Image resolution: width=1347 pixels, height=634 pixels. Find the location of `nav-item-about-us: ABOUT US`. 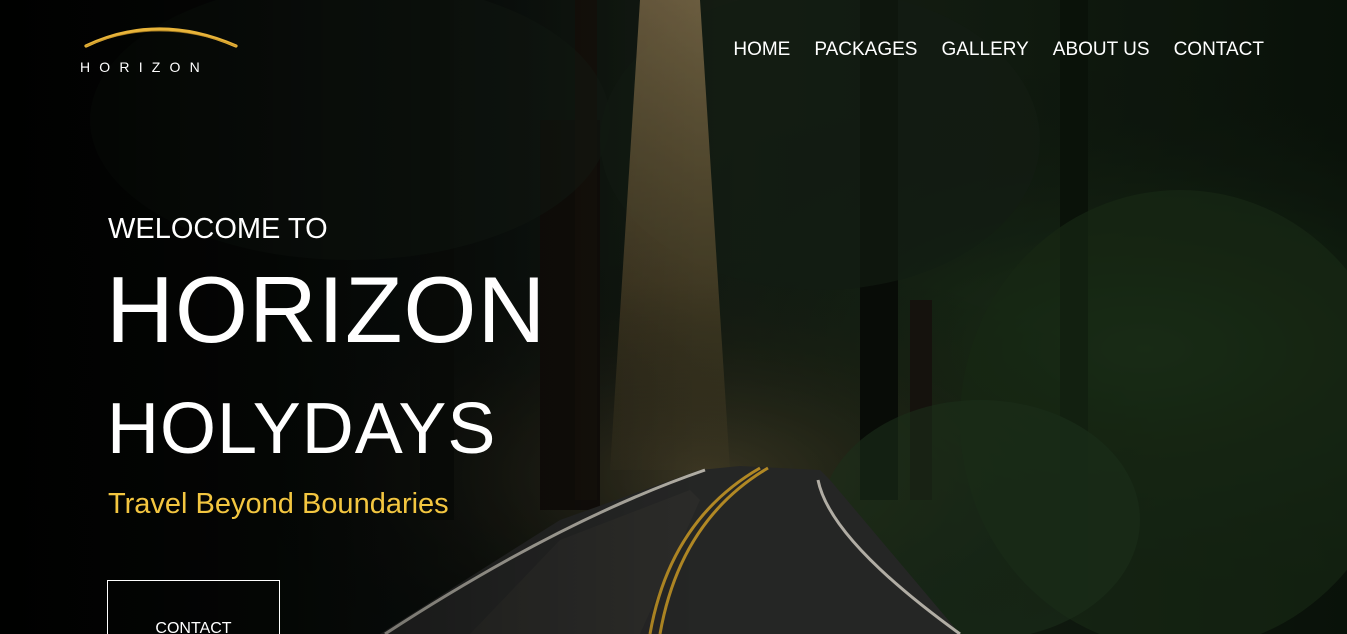

nav-item-about-us: ABOUT US is located at coordinates (1101, 50).